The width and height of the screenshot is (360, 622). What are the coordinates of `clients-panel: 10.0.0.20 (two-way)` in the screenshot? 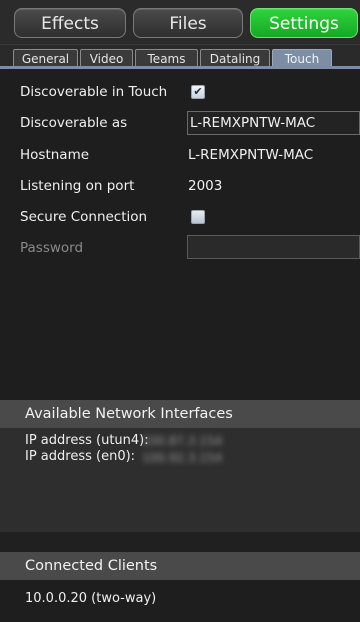 It's located at (180, 601).